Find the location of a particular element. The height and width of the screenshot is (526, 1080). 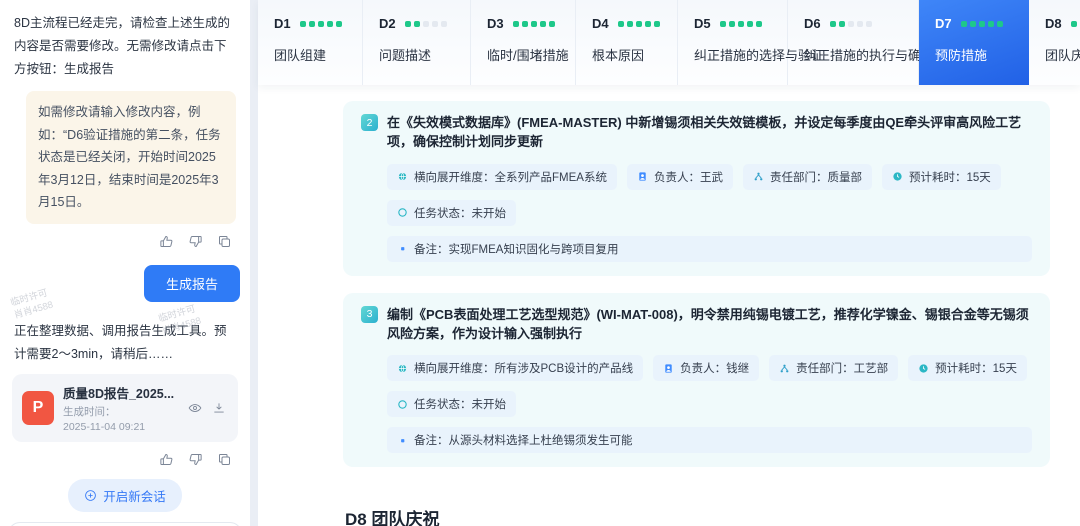

task-tag: 负责人：钱继 is located at coordinates (706, 368).